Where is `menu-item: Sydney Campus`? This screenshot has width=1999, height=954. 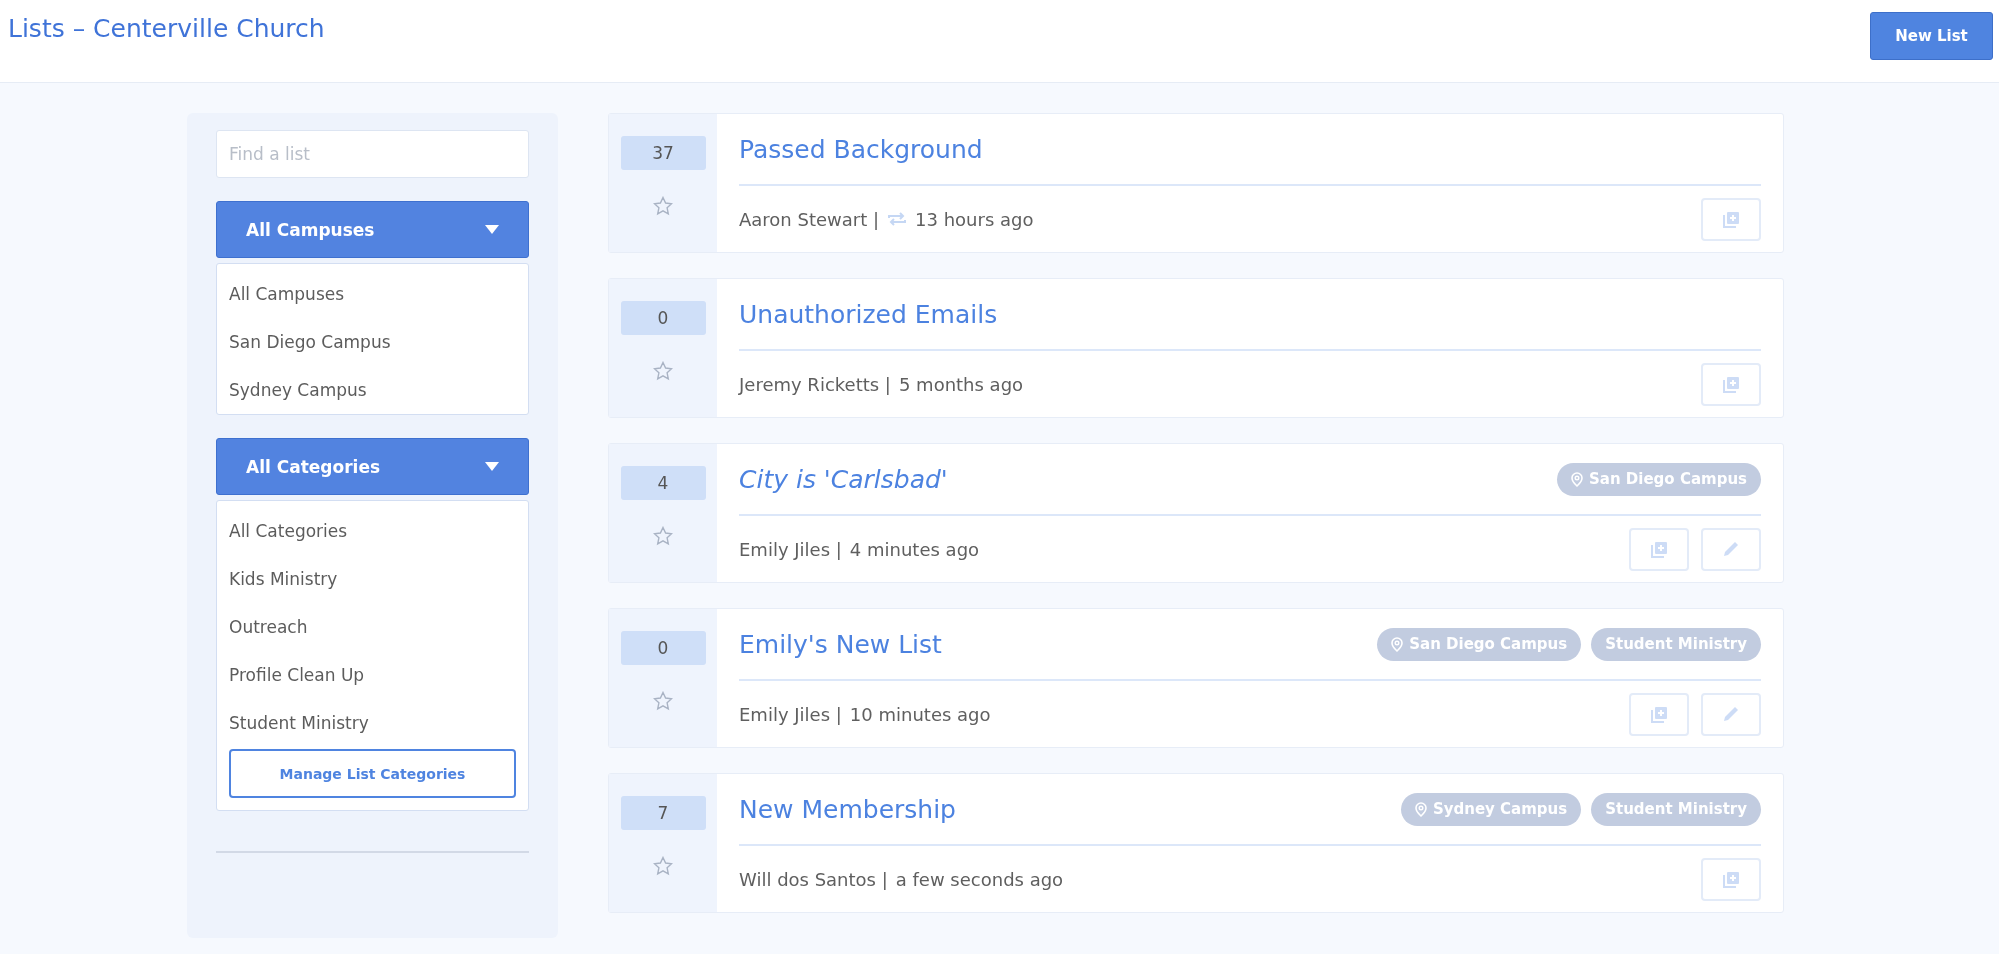 menu-item: Sydney Campus is located at coordinates (372, 390).